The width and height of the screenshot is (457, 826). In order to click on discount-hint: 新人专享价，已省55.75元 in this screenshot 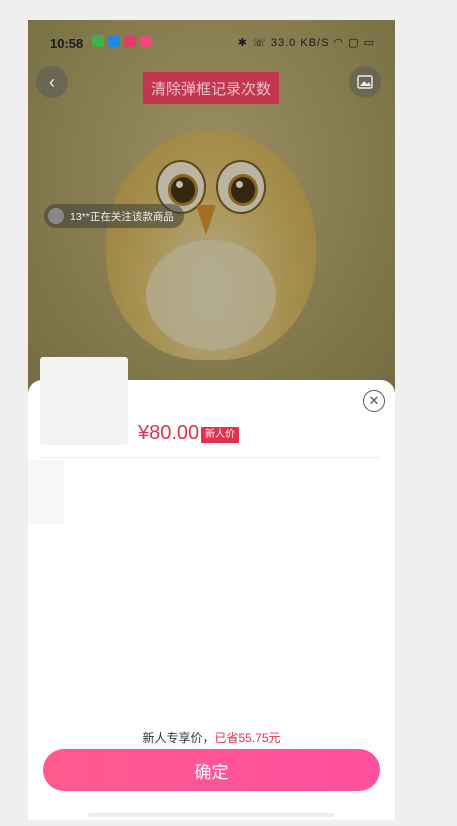, I will do `click(211, 737)`.